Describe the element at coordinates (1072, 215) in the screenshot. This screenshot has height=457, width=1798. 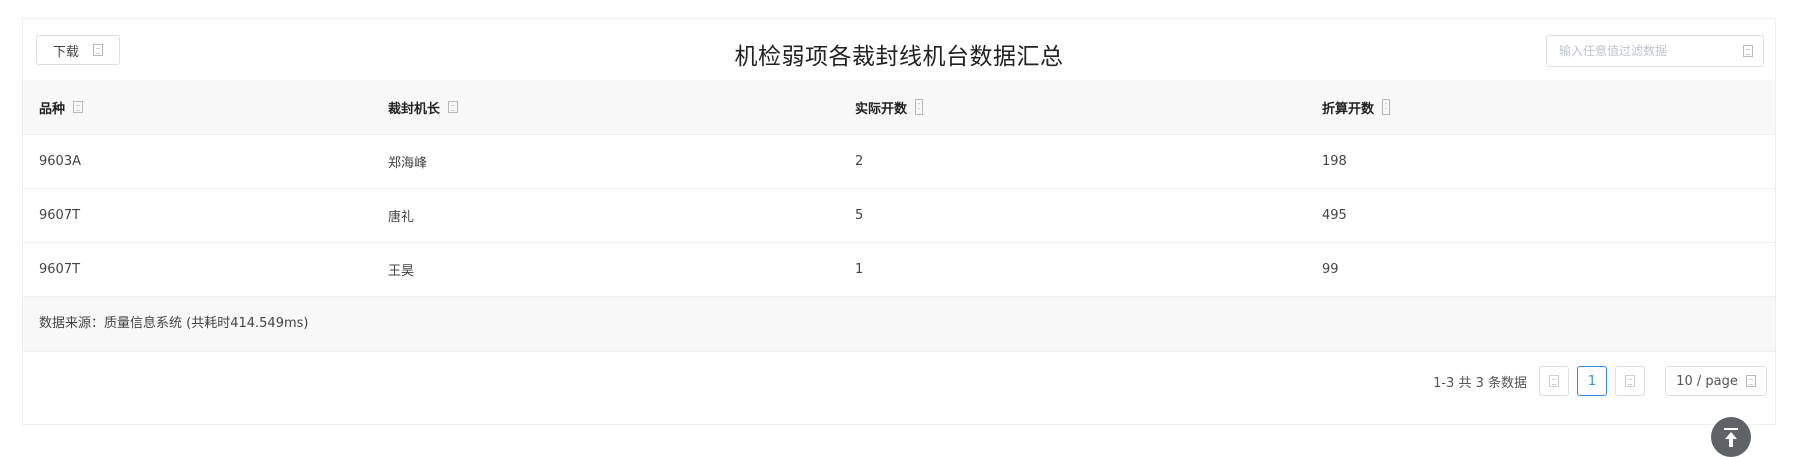
I see `table-cell: 5` at that location.